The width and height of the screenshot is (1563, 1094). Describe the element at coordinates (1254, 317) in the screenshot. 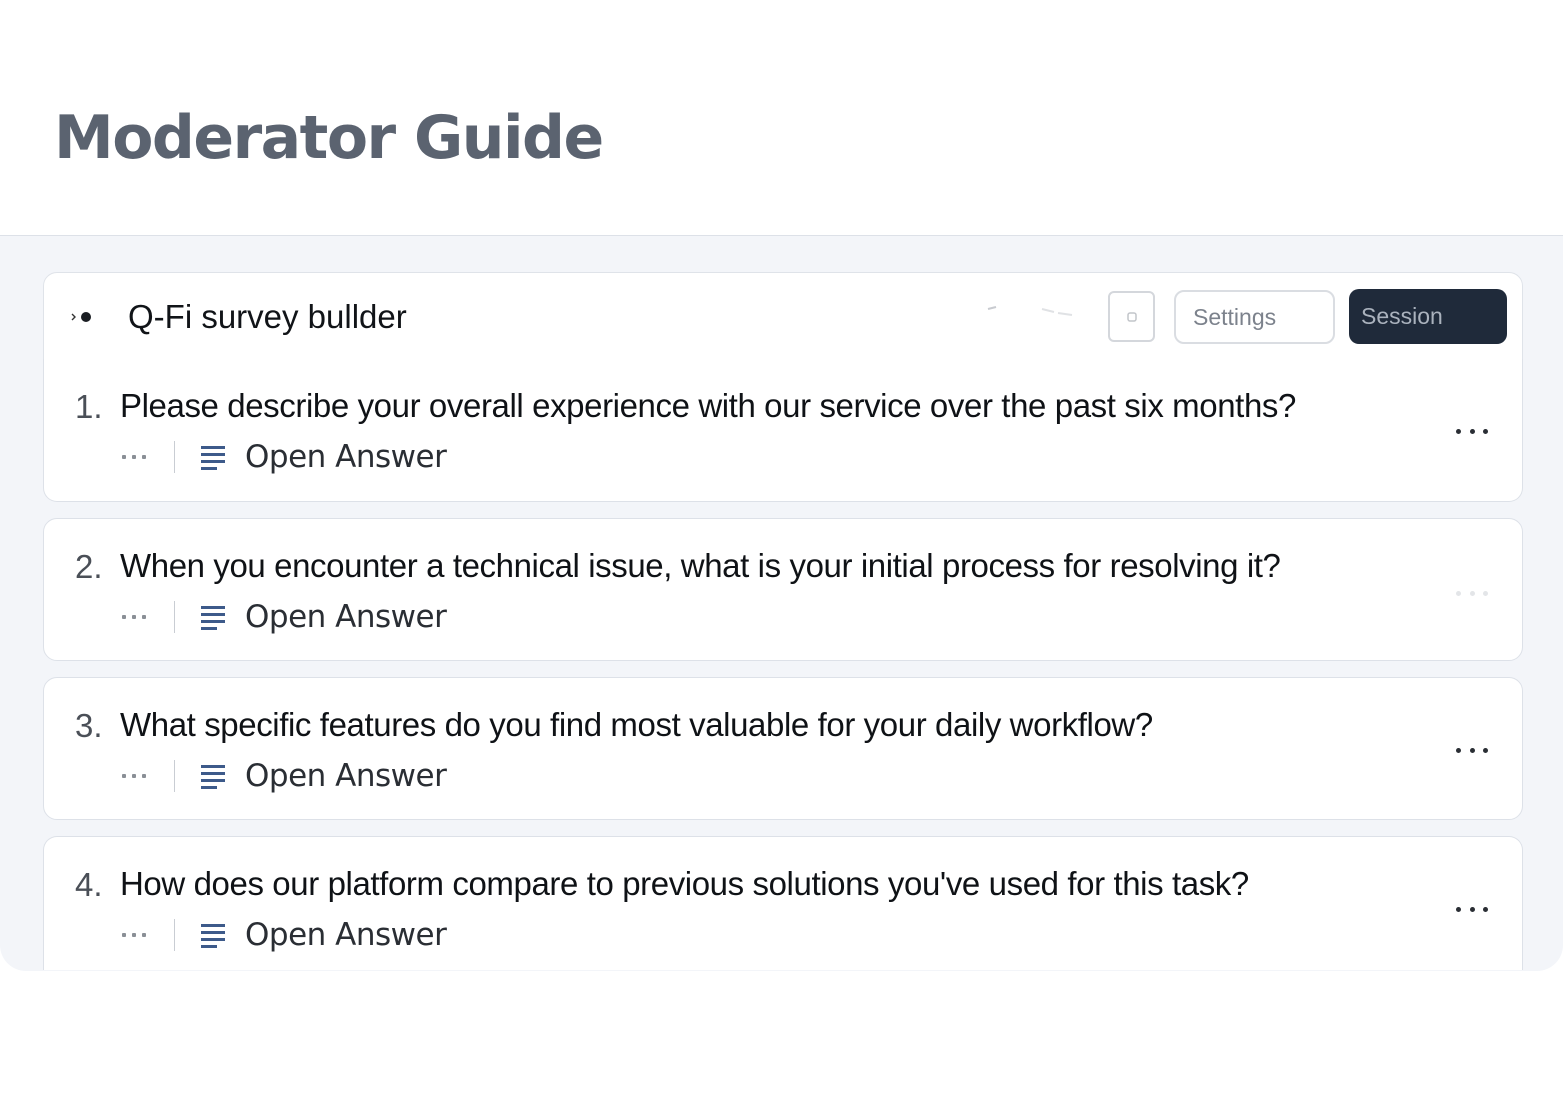

I see `settings-button: Settings` at that location.